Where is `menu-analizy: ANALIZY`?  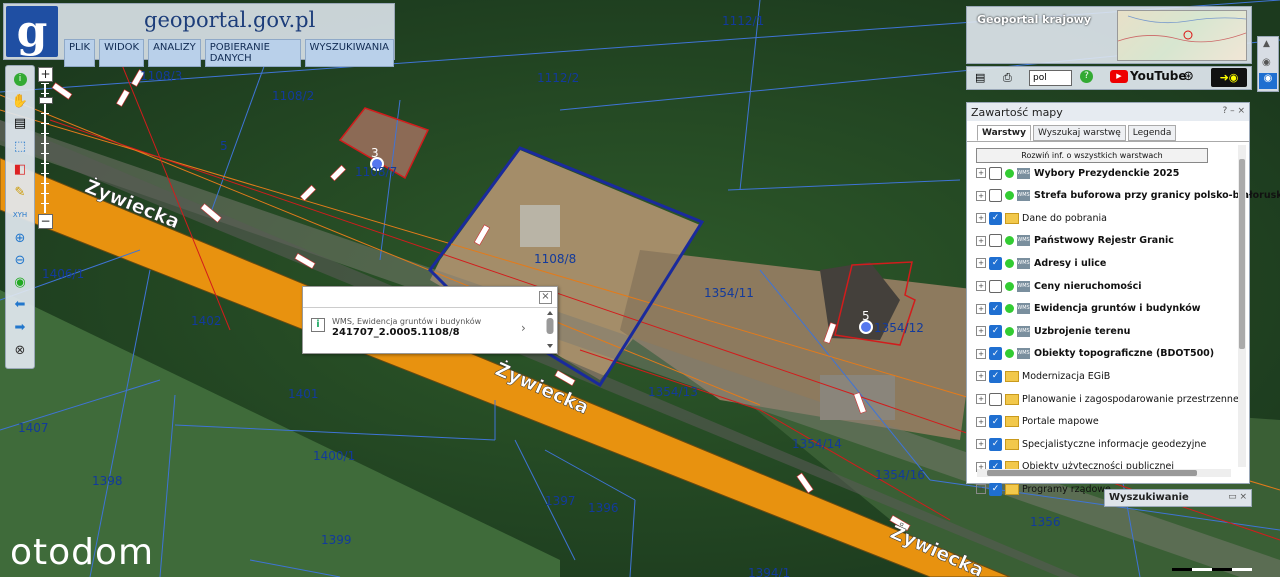 menu-analizy: ANALIZY is located at coordinates (174, 53).